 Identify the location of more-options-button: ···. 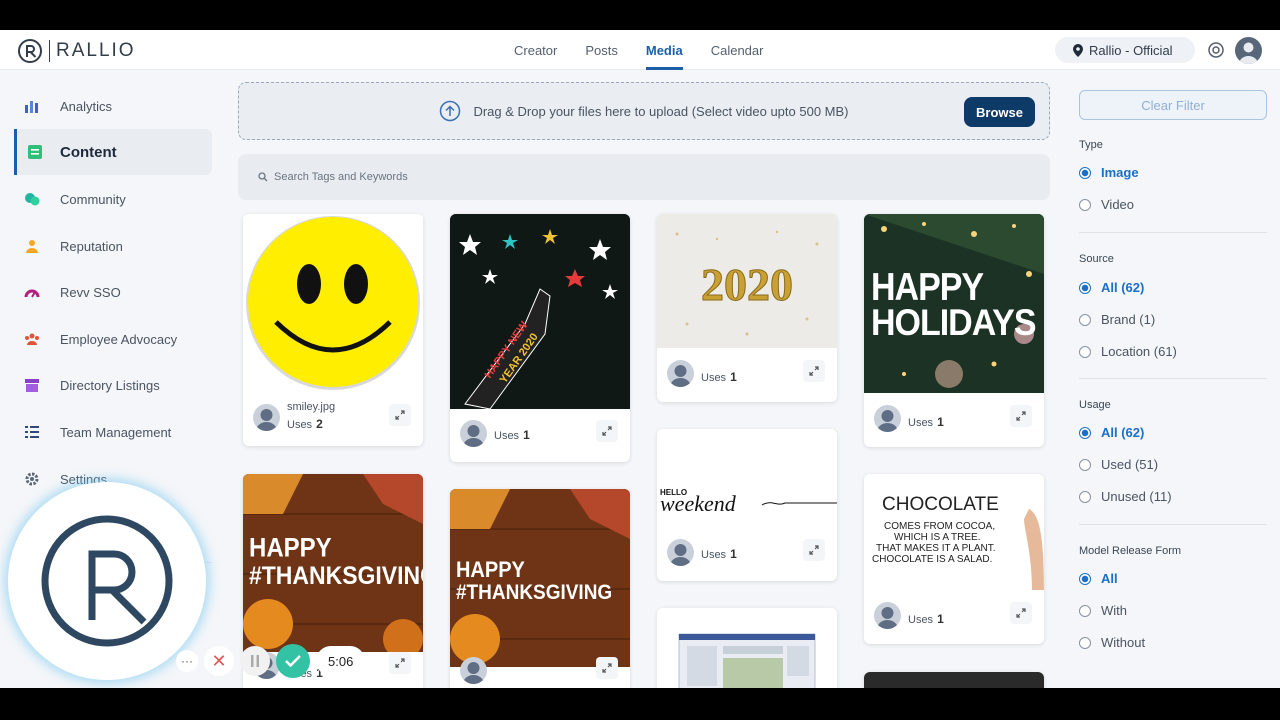
(187, 661).